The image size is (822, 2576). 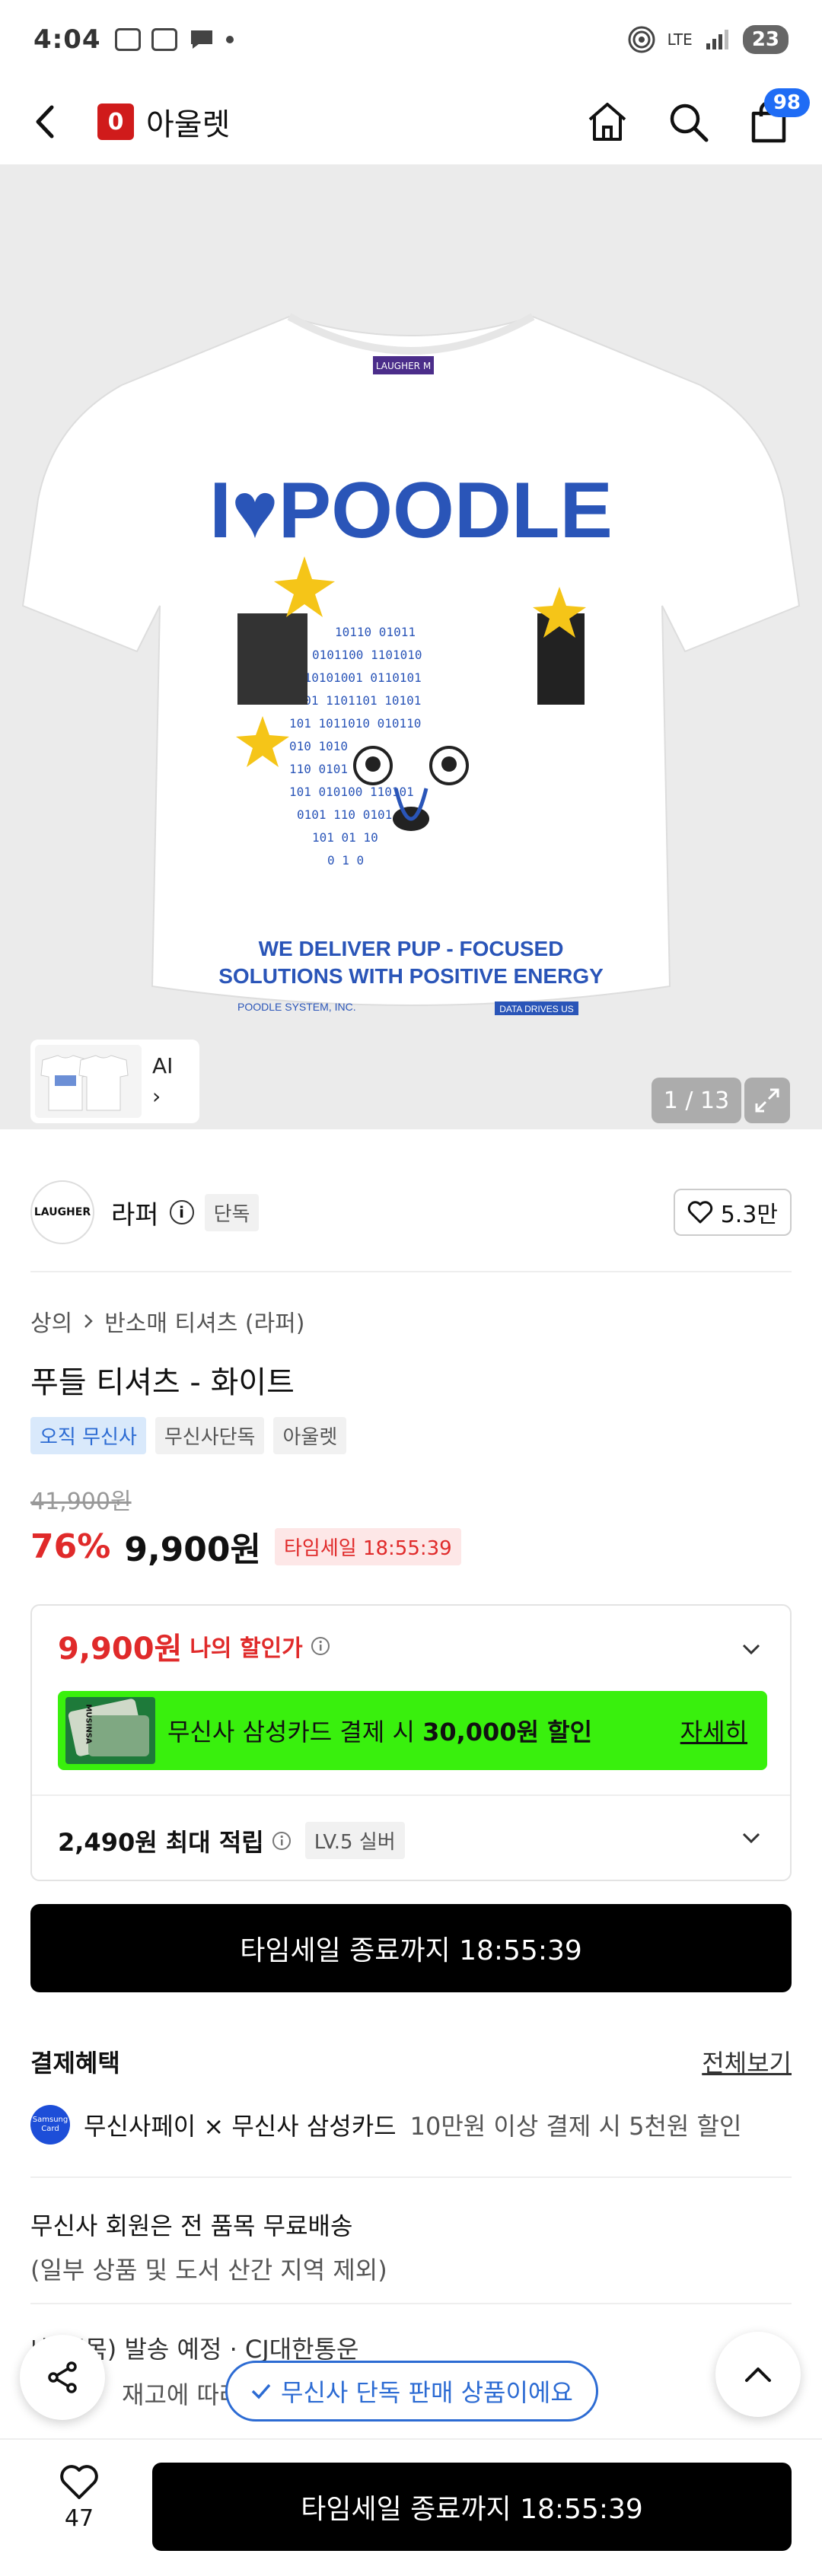 I want to click on shipping-note: (일부 상품 및 도서 산간 지역 제외), so click(x=208, y=2270).